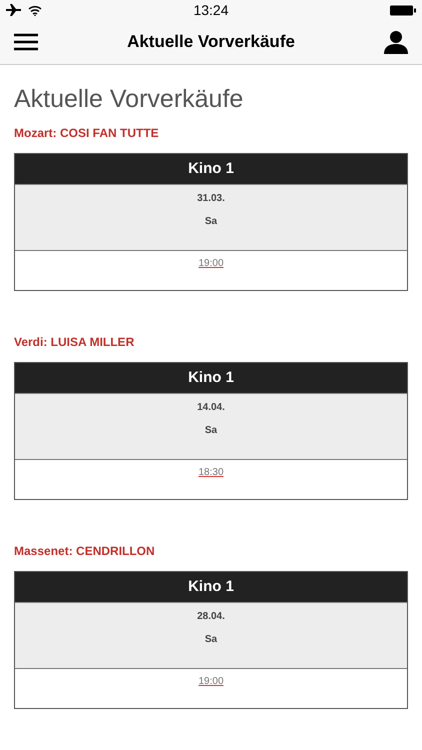  What do you see at coordinates (211, 407) in the screenshot?
I see `date-text: 14.04.` at bounding box center [211, 407].